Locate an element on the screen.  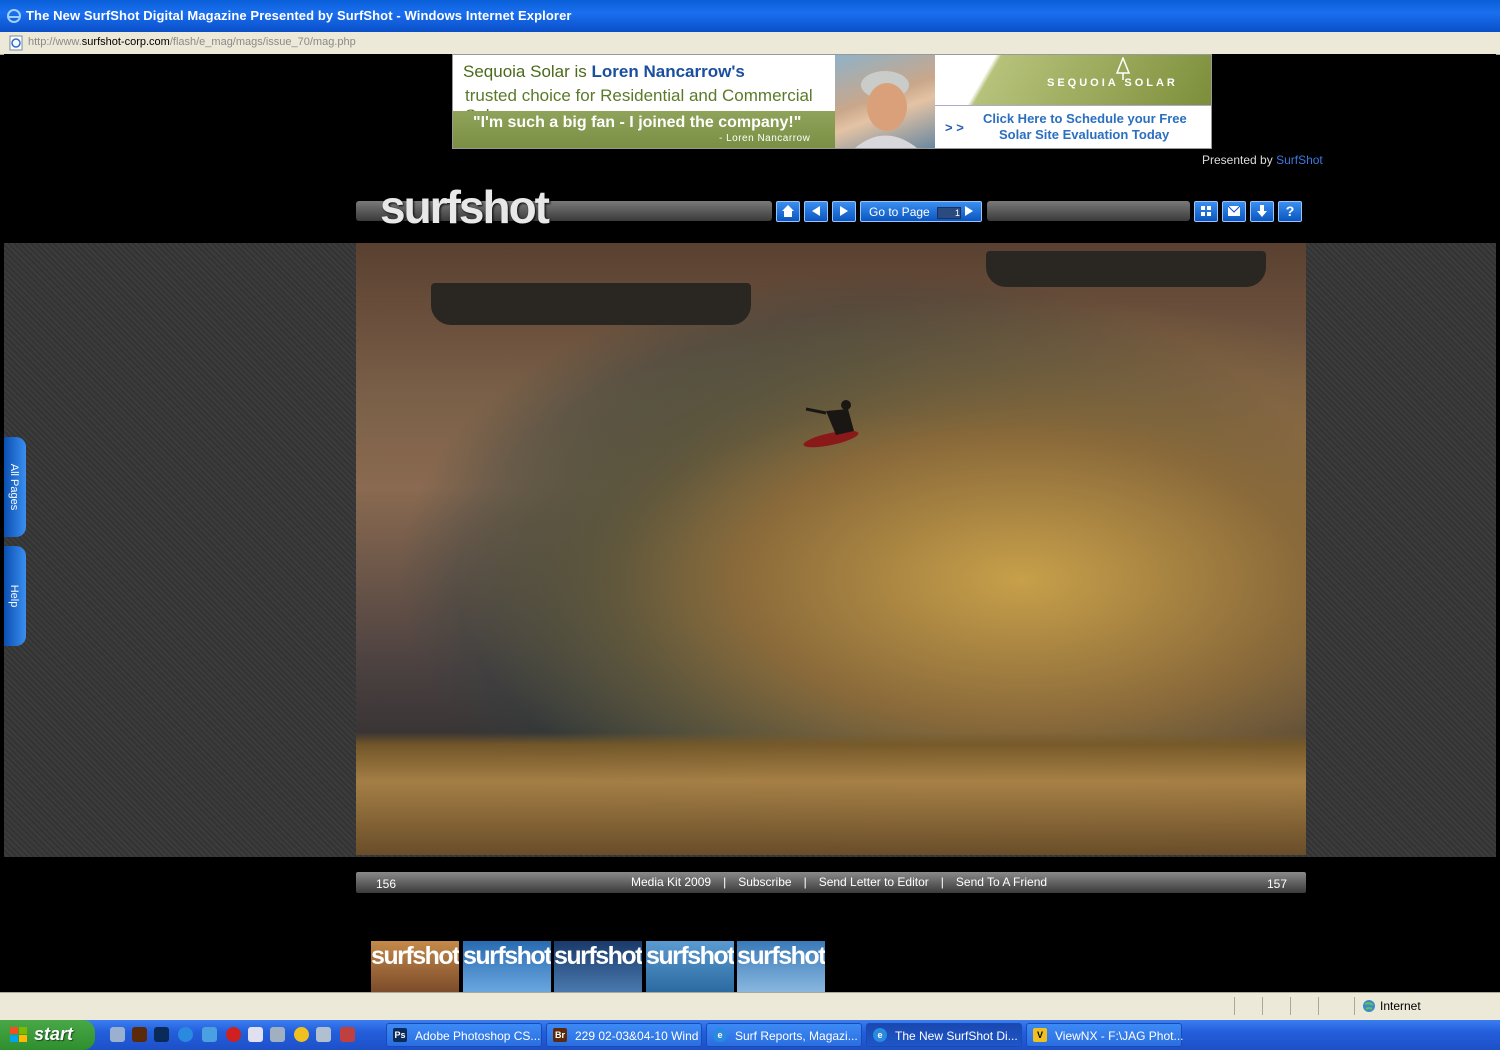
opera-icon is located at coordinates (233, 1034).